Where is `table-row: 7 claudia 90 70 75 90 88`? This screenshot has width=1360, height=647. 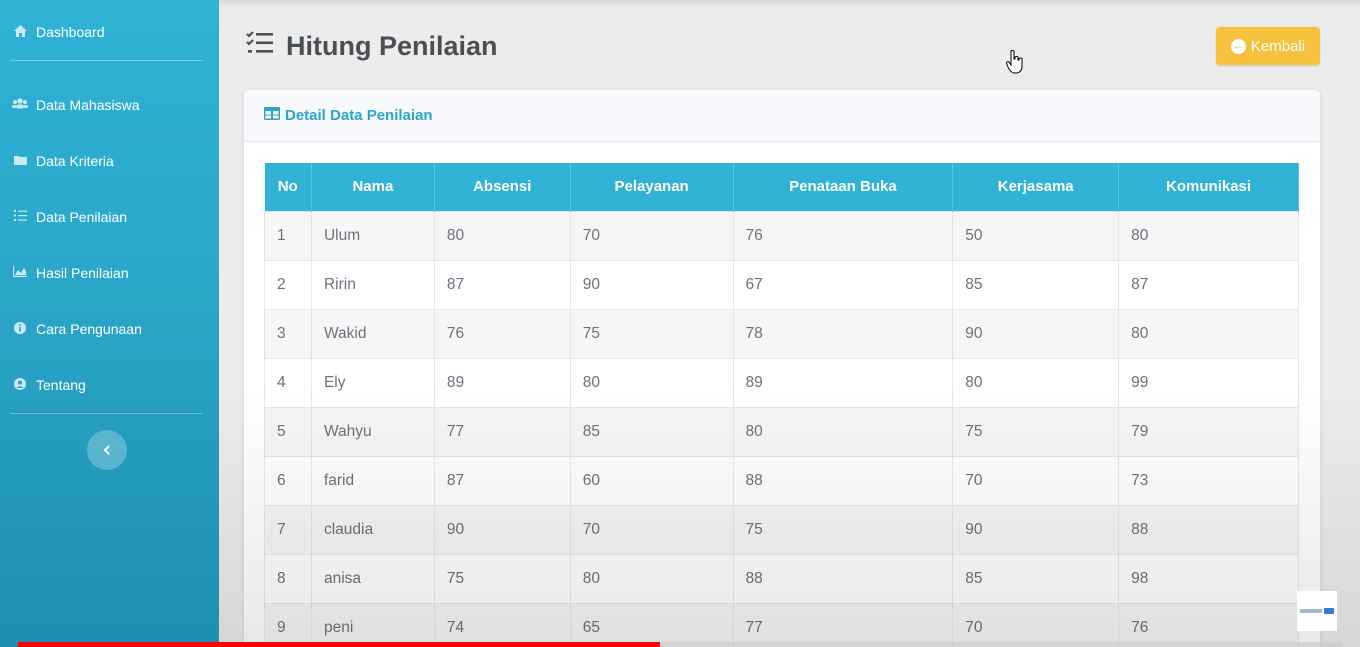 table-row: 7 claudia 90 70 75 90 88 is located at coordinates (781, 529).